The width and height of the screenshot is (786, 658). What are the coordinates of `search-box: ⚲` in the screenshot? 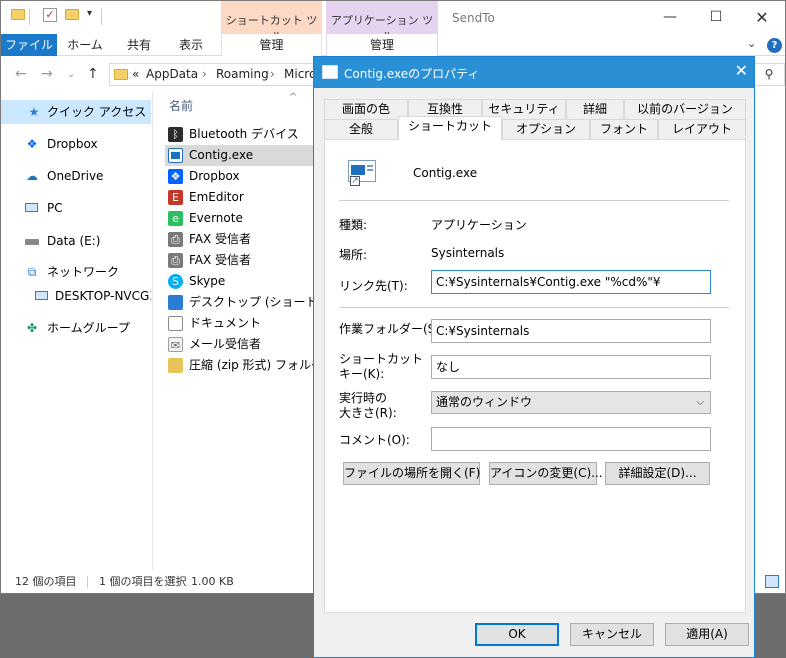 It's located at (769, 74).